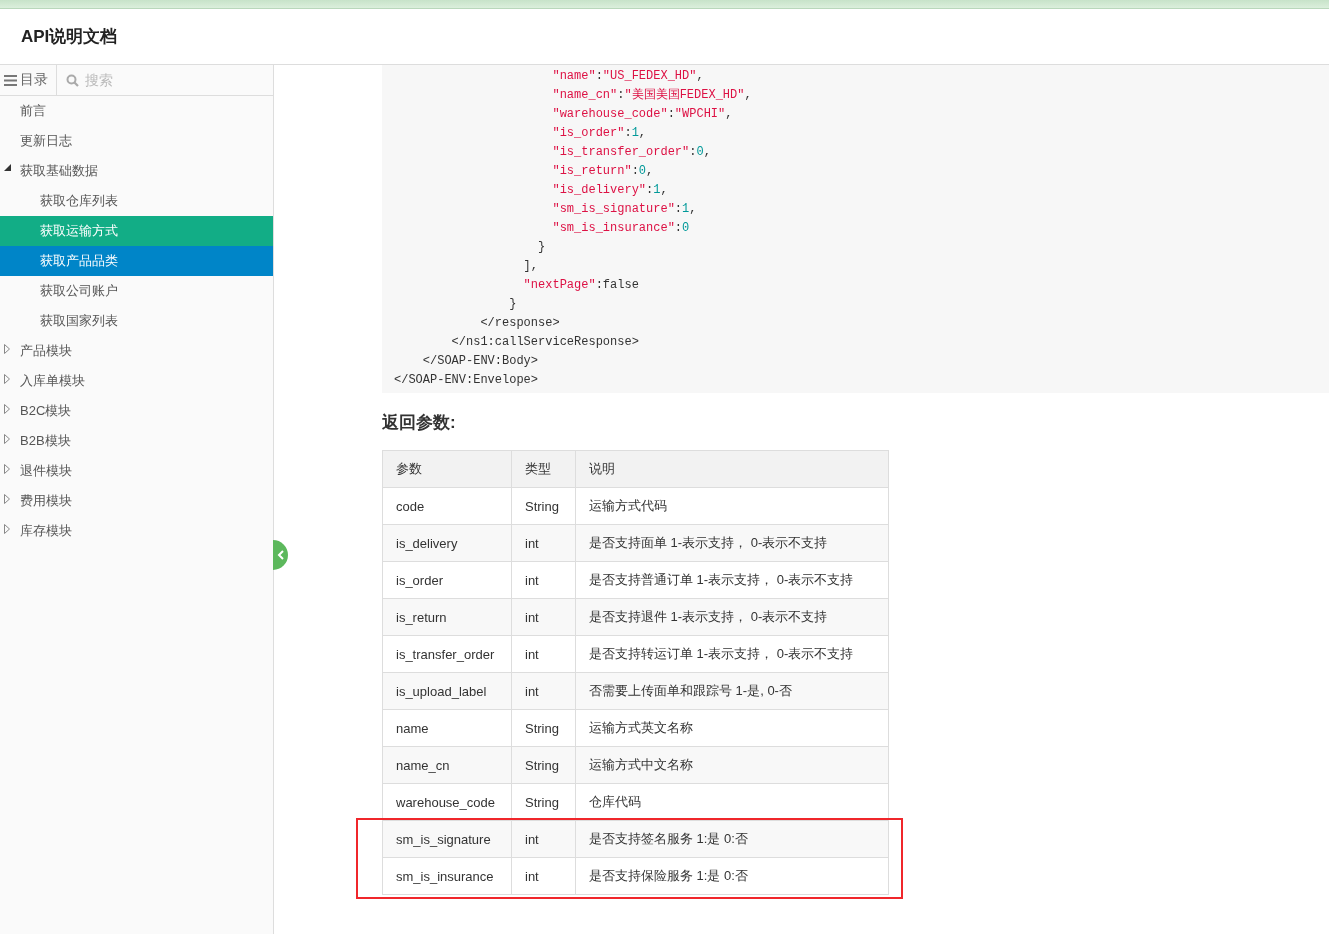  What do you see at coordinates (136, 411) in the screenshot?
I see `nav-item: B2C模块` at bounding box center [136, 411].